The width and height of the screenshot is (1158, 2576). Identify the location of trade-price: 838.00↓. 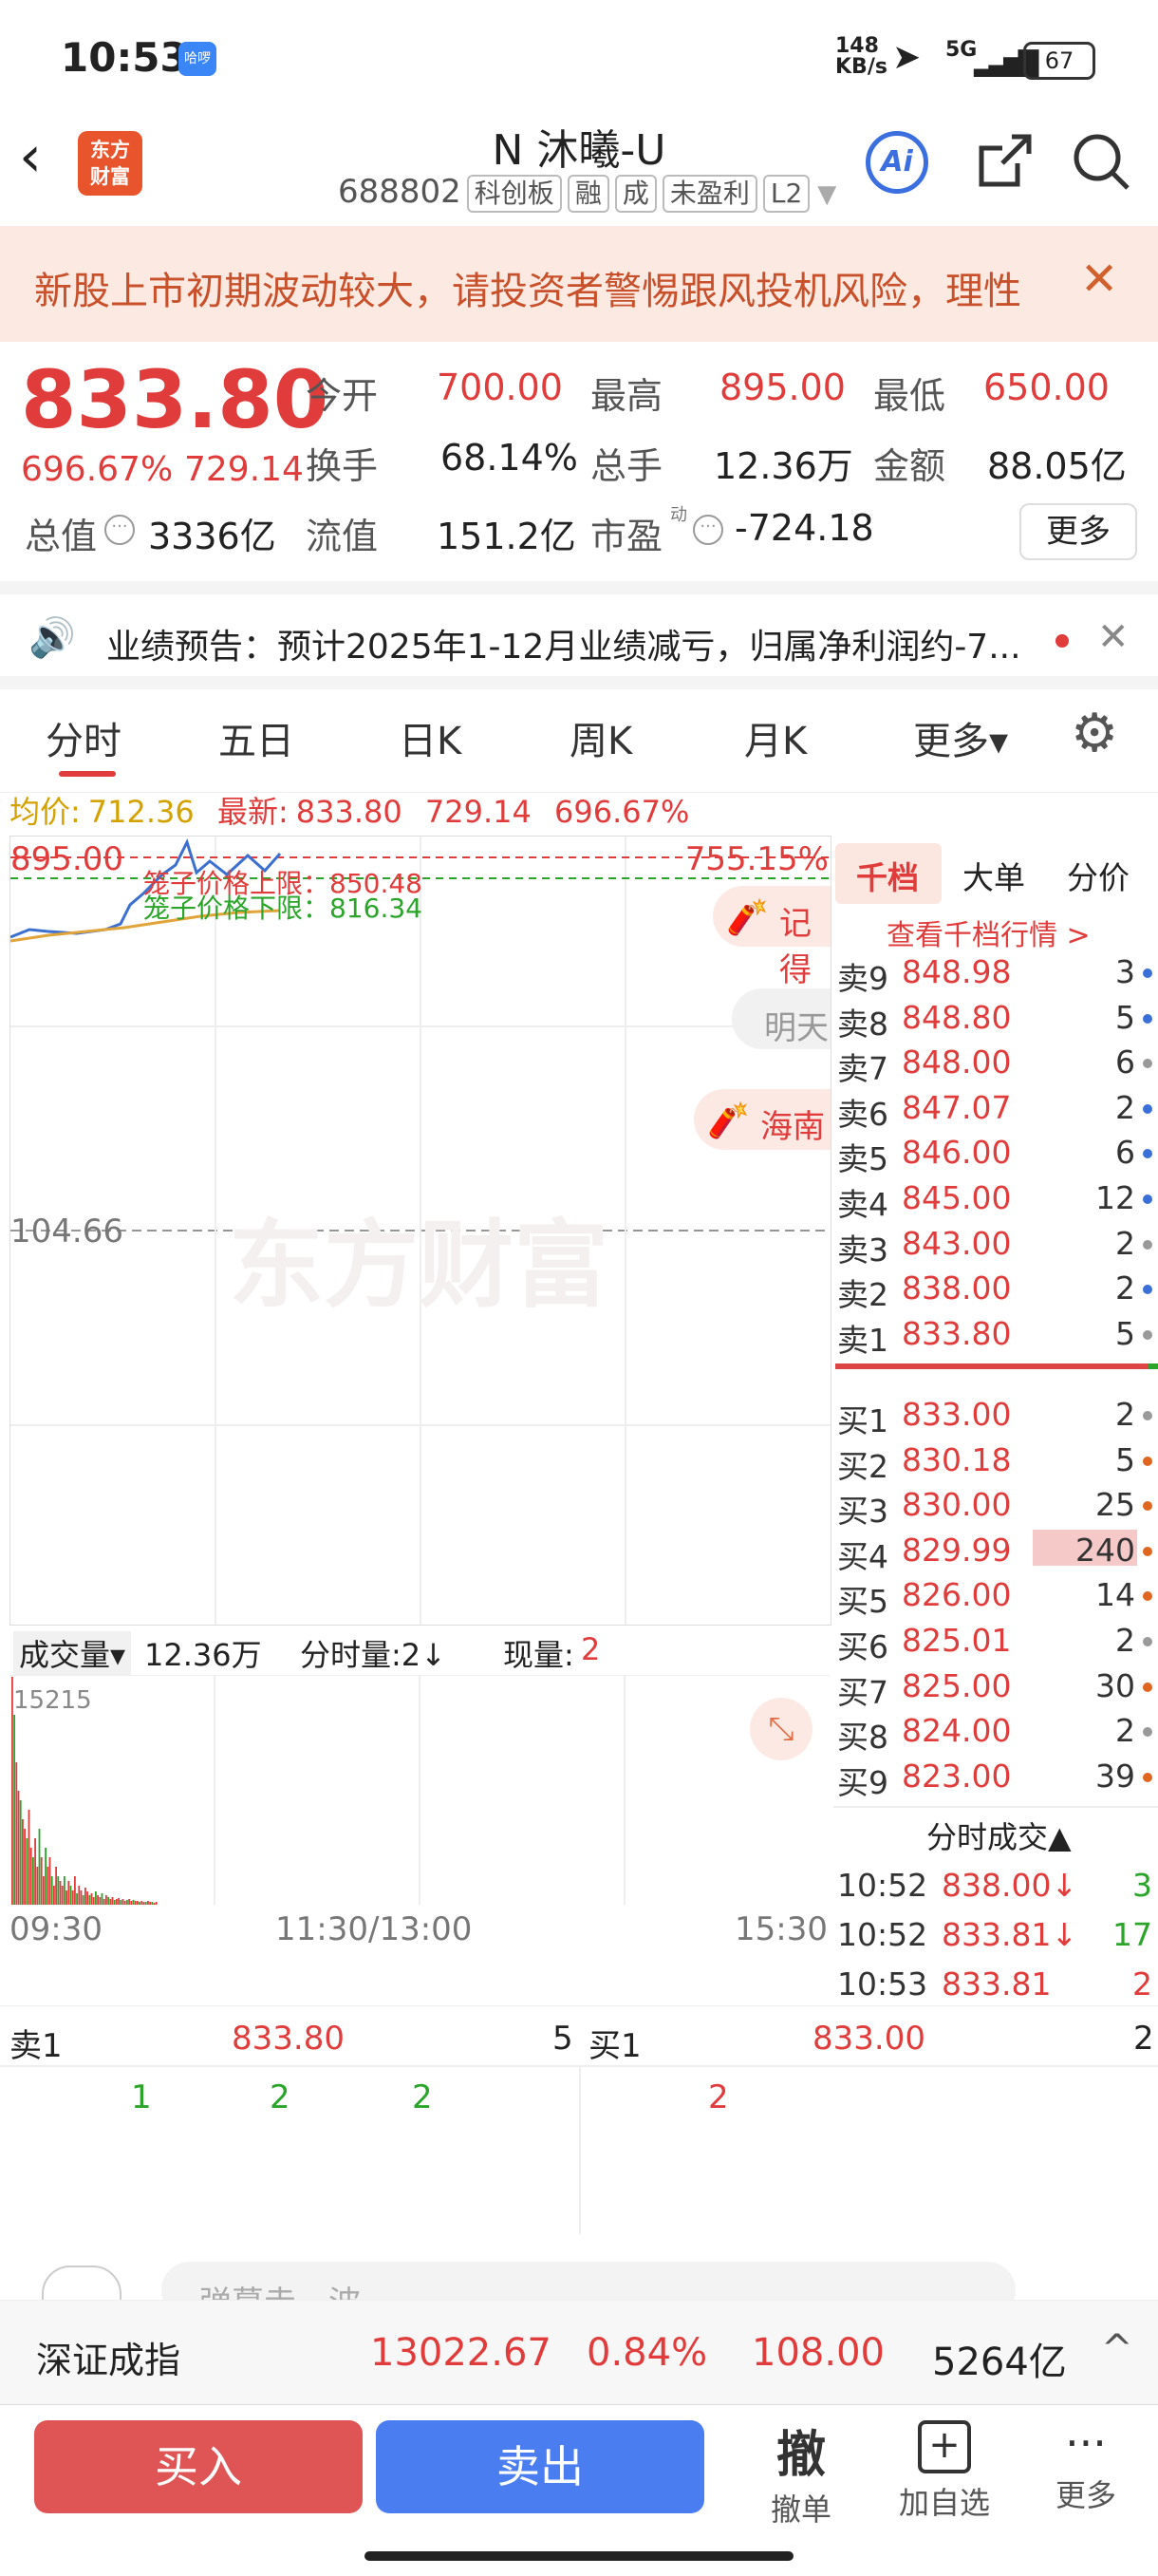
(1010, 1885).